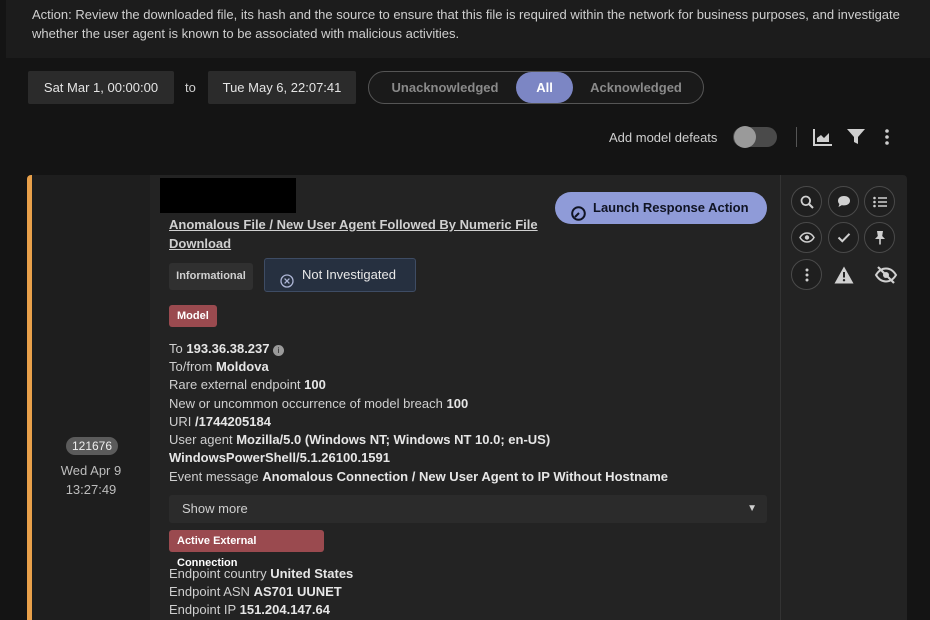  Describe the element at coordinates (91, 489) in the screenshot. I see `breach-time: 13:27:49` at that location.